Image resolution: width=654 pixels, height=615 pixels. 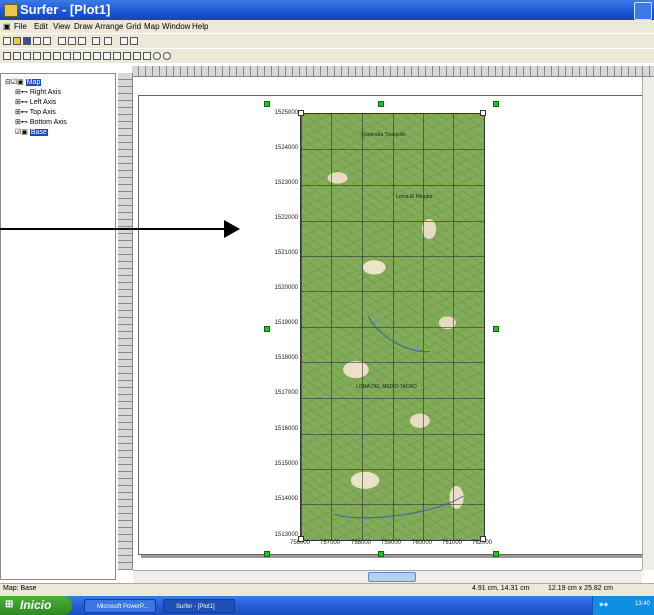 I want to click on menu-edit: Edit, so click(x=41, y=26).